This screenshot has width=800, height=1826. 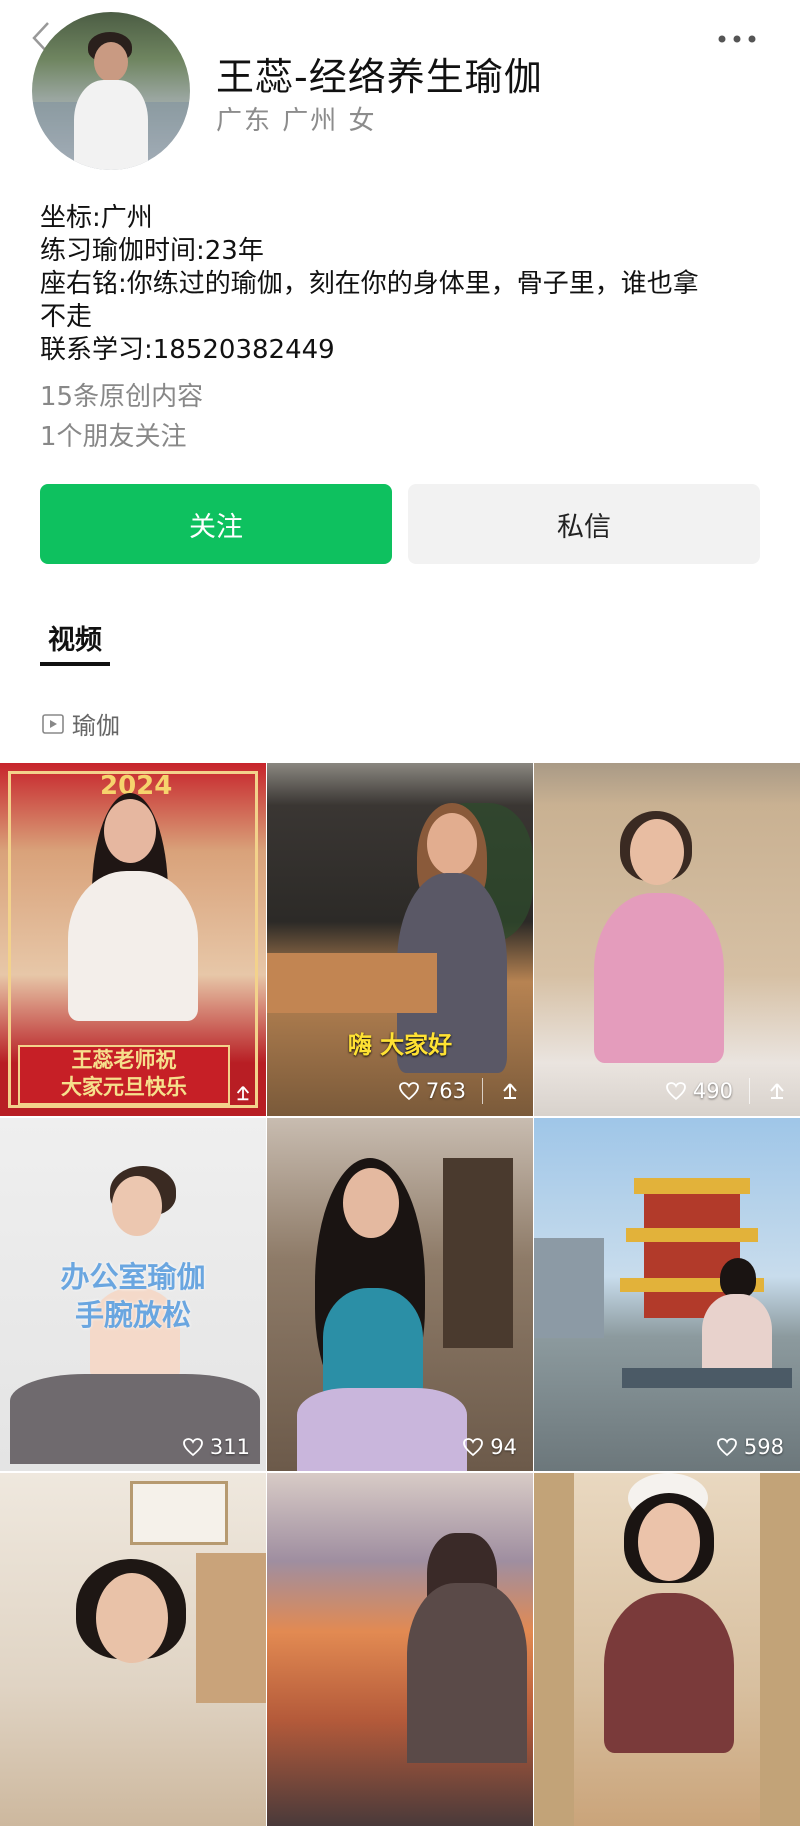 I want to click on bio-line: 练习瑜伽时间:23年, so click(x=152, y=251).